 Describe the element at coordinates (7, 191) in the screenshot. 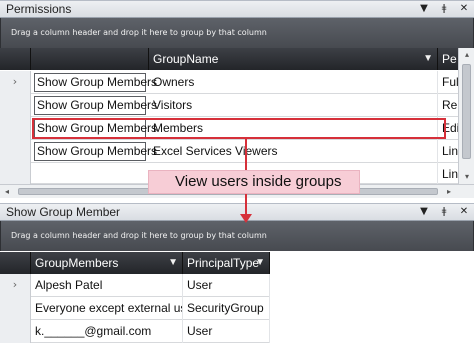

I see `scroll-left-arrow-icon: ◂` at that location.